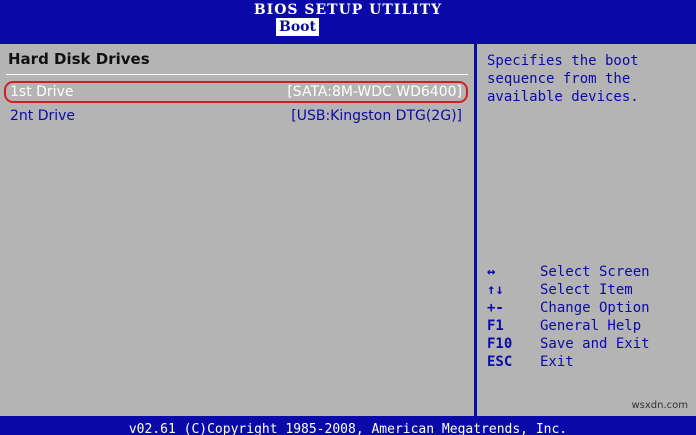  I want to click on key-description: General Help, so click(591, 326).